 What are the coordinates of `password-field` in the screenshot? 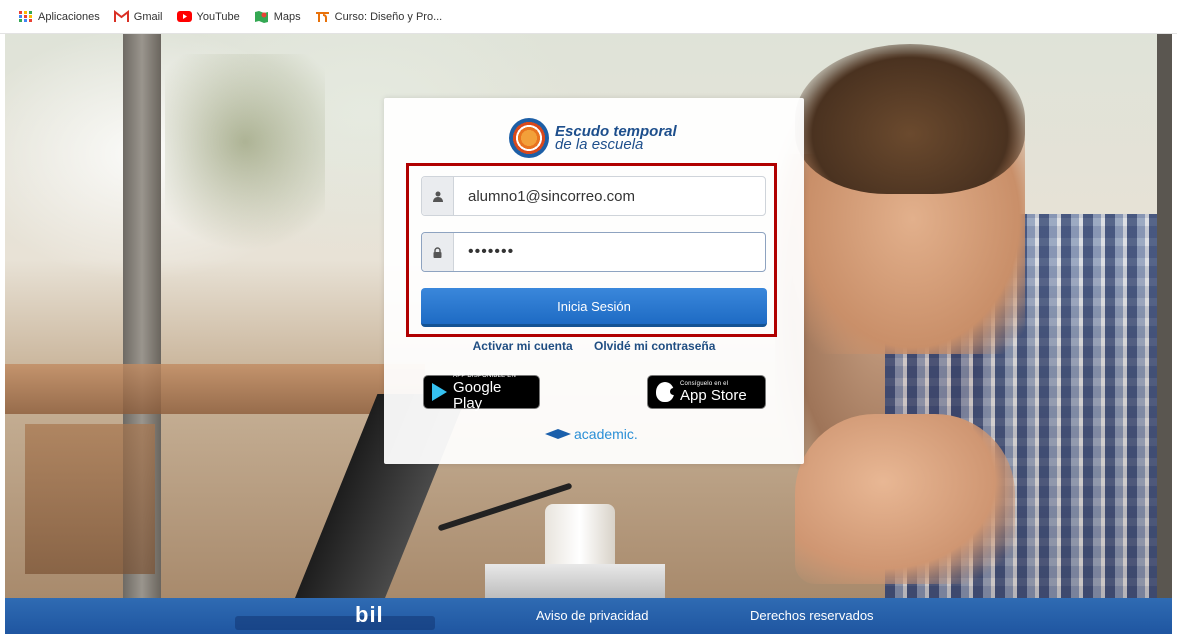 It's located at (593, 252).